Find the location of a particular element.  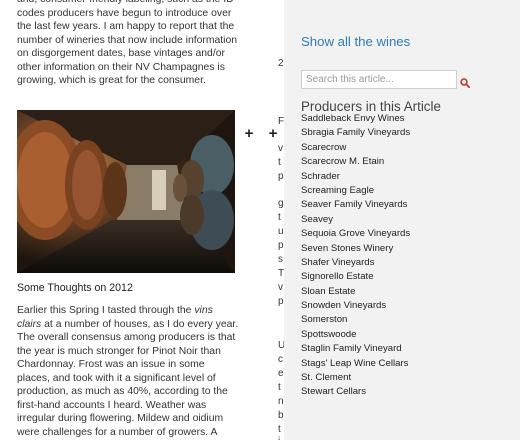

paragraph-text-start: Earlier this Spring I tasted through the is located at coordinates (106, 310).